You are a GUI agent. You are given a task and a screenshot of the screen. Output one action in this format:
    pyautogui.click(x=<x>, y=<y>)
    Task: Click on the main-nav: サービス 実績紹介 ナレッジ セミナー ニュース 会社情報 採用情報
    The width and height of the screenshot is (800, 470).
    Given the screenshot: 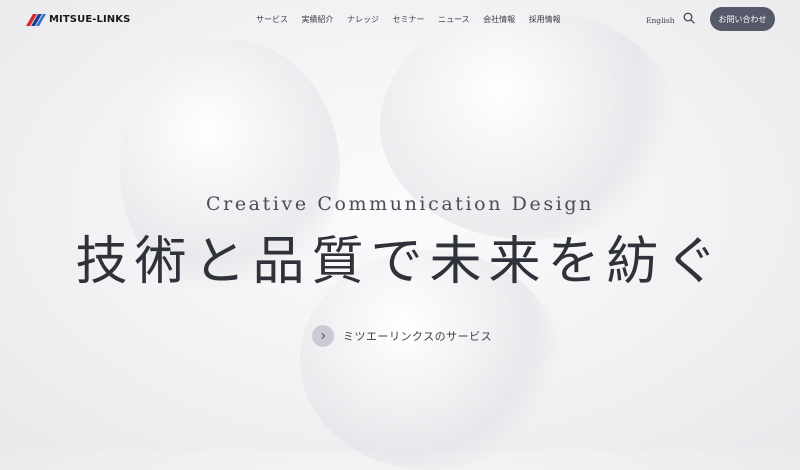 What is the action you would take?
    pyautogui.click(x=415, y=19)
    